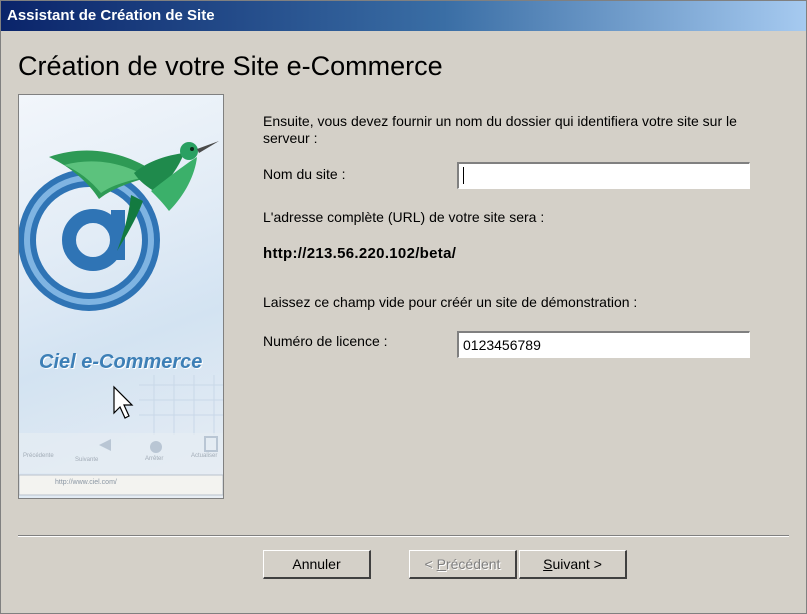  I want to click on cancel-button: Annuler, so click(317, 564).